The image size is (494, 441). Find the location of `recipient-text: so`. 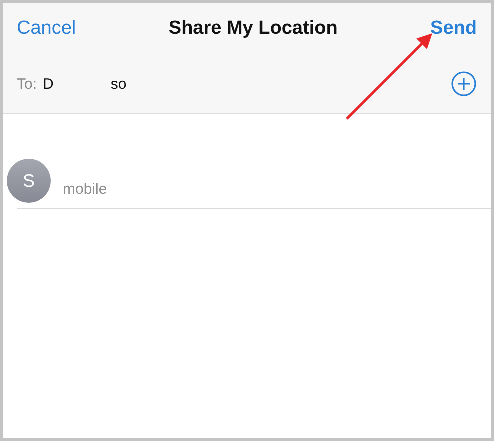

recipient-text: so is located at coordinates (118, 84).